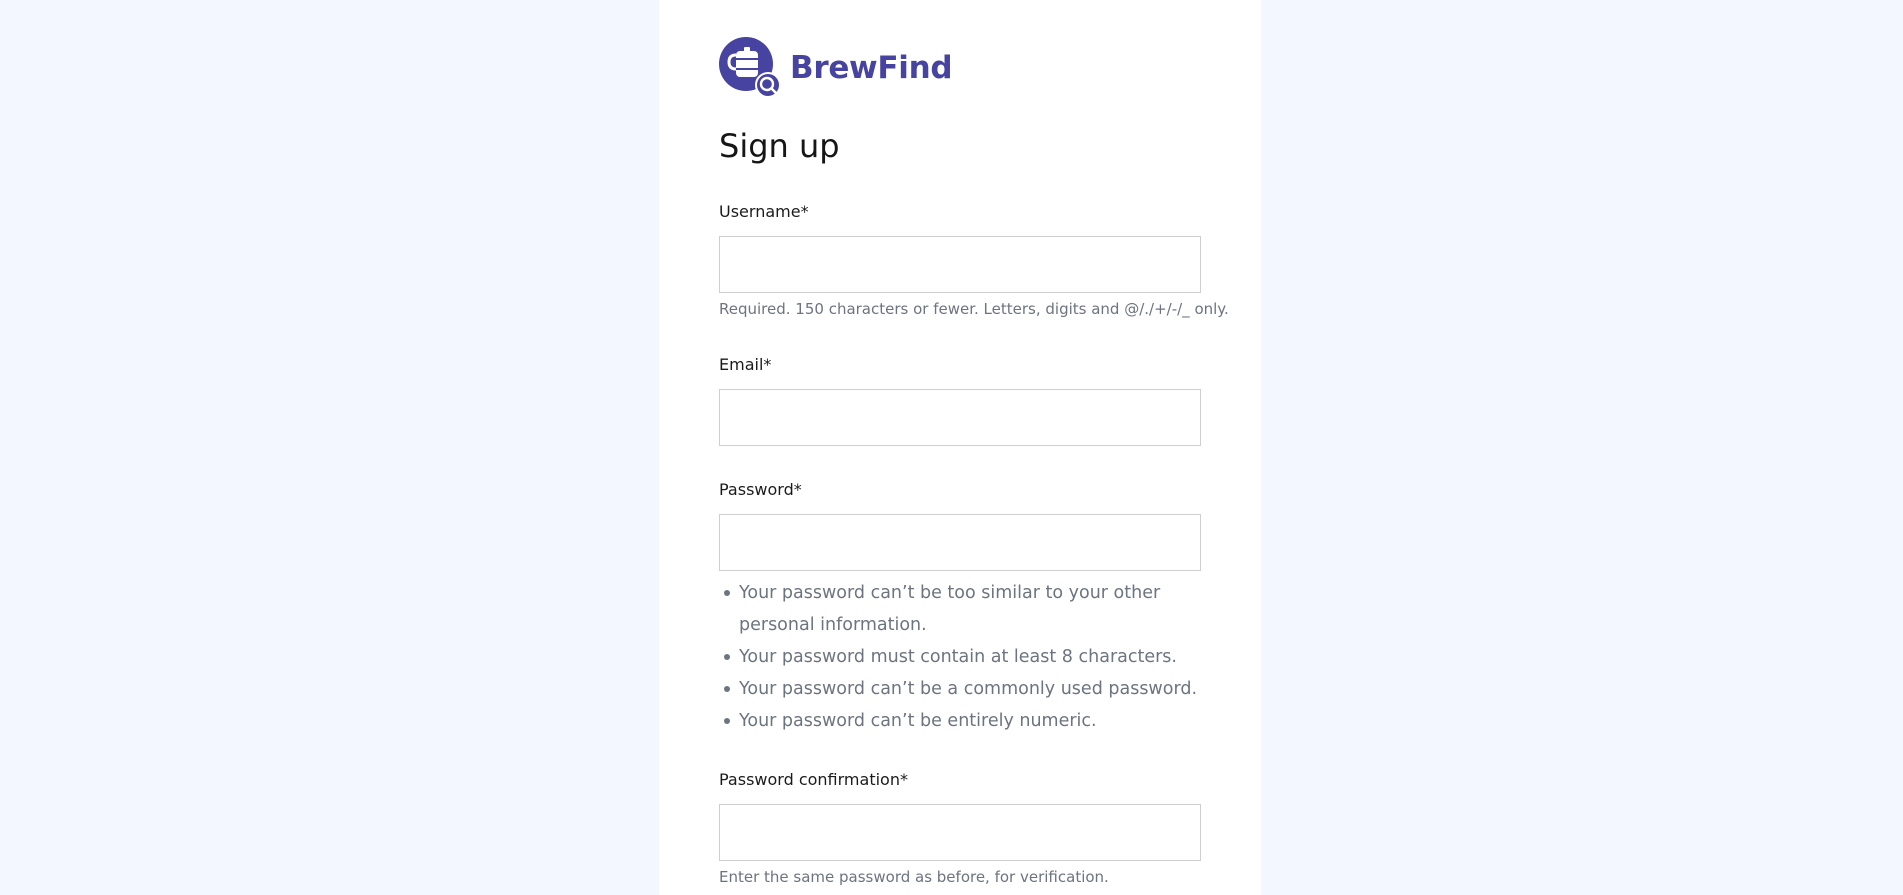 This screenshot has width=1903, height=895. Describe the element at coordinates (960, 417) in the screenshot. I see `email-input` at that location.